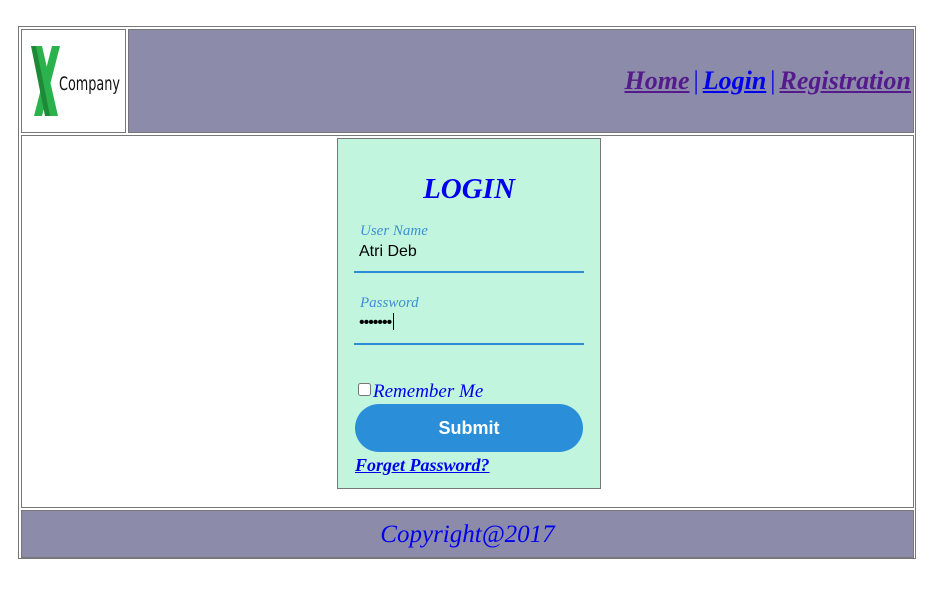  What do you see at coordinates (394, 231) in the screenshot?
I see `username-label: User Name` at bounding box center [394, 231].